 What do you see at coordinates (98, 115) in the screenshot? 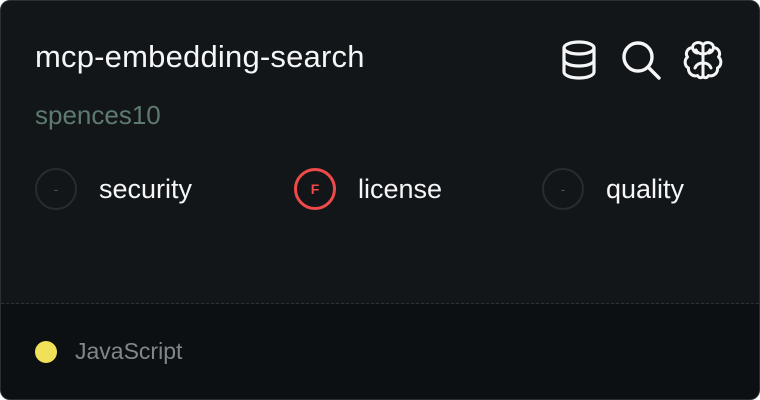
I see `repo-owner: spences10` at bounding box center [98, 115].